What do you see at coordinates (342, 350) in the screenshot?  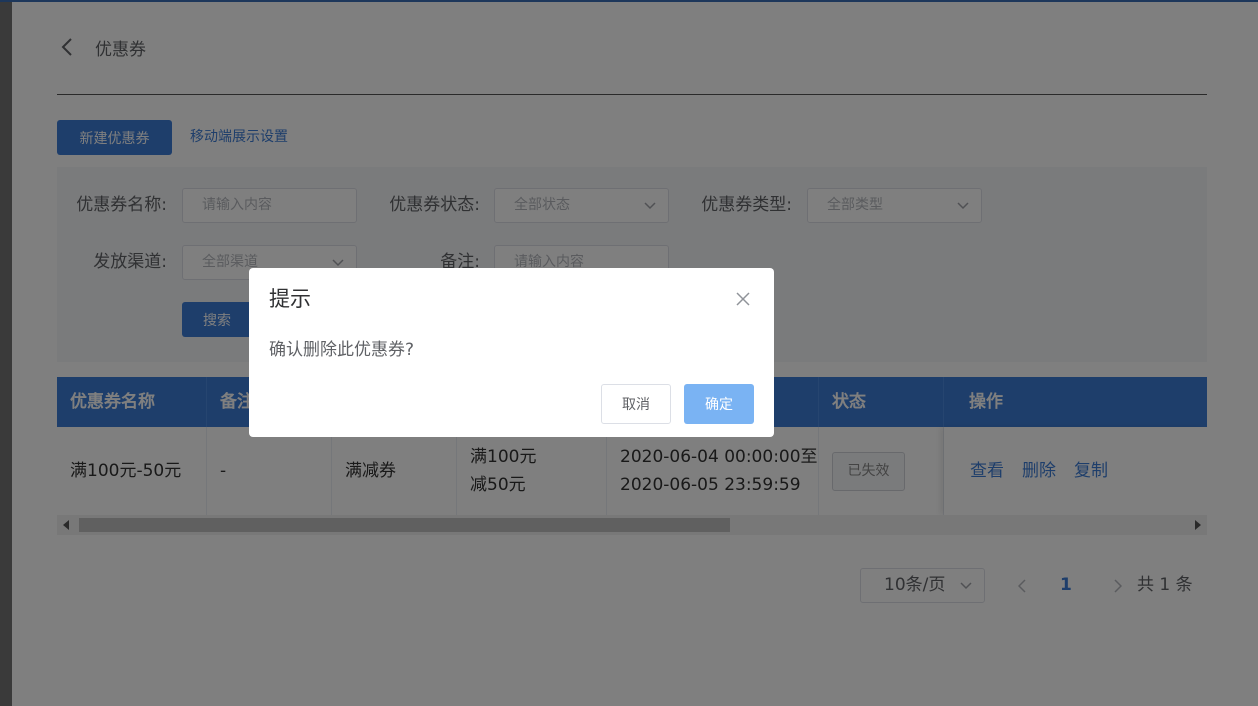 I see `dialog-message: 确认删除此优惠券?` at bounding box center [342, 350].